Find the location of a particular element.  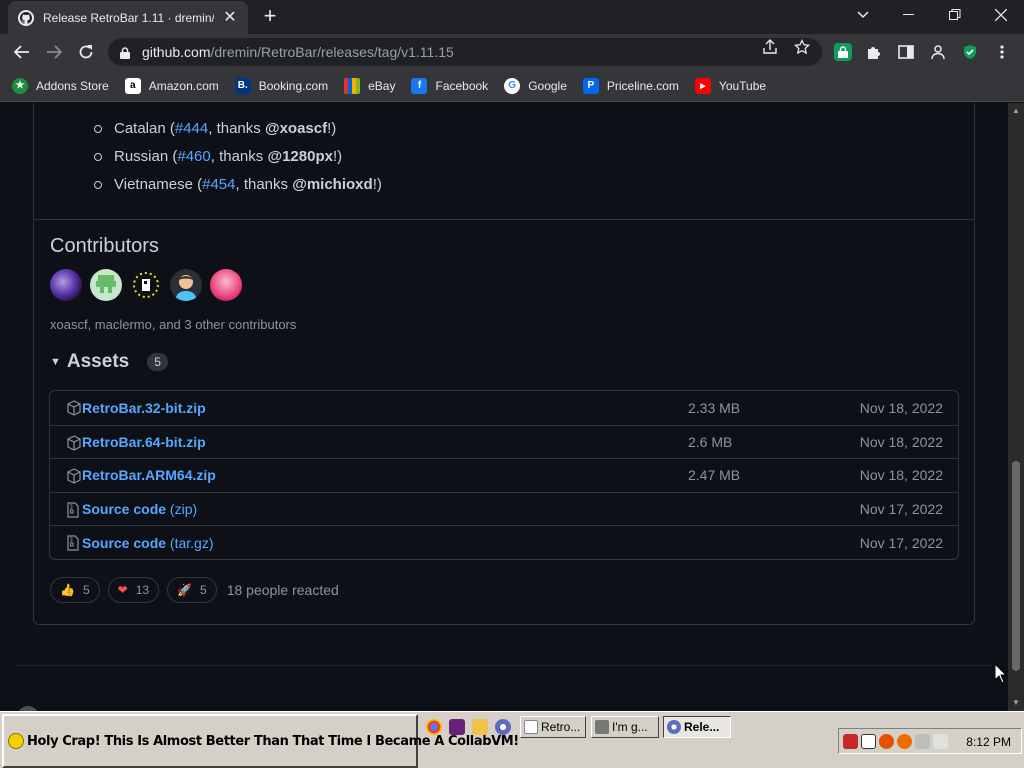

table-row: Source code (tar.gz) Nov 17, 2022 is located at coordinates (504, 542).